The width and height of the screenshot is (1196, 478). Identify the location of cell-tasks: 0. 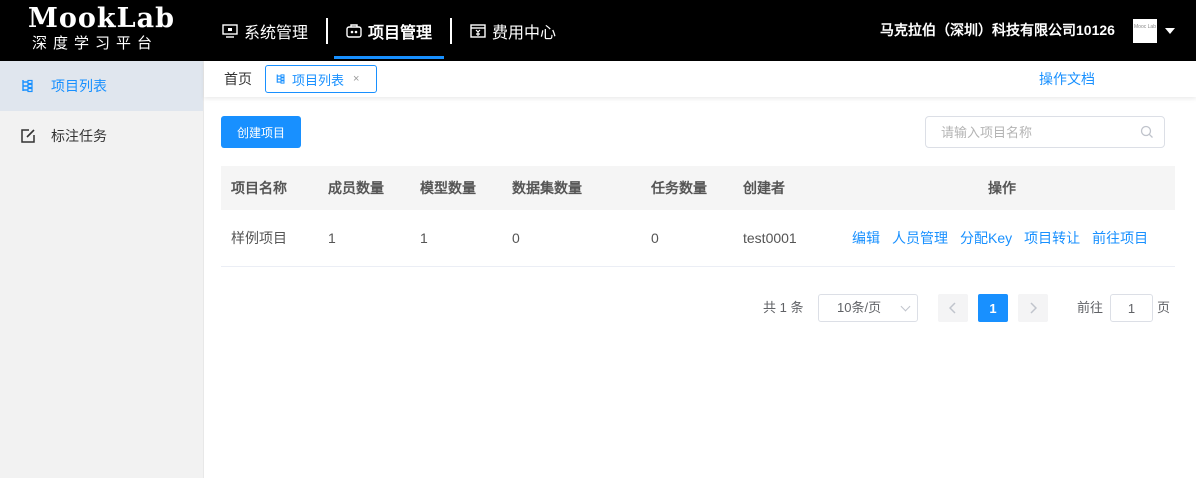
(655, 238).